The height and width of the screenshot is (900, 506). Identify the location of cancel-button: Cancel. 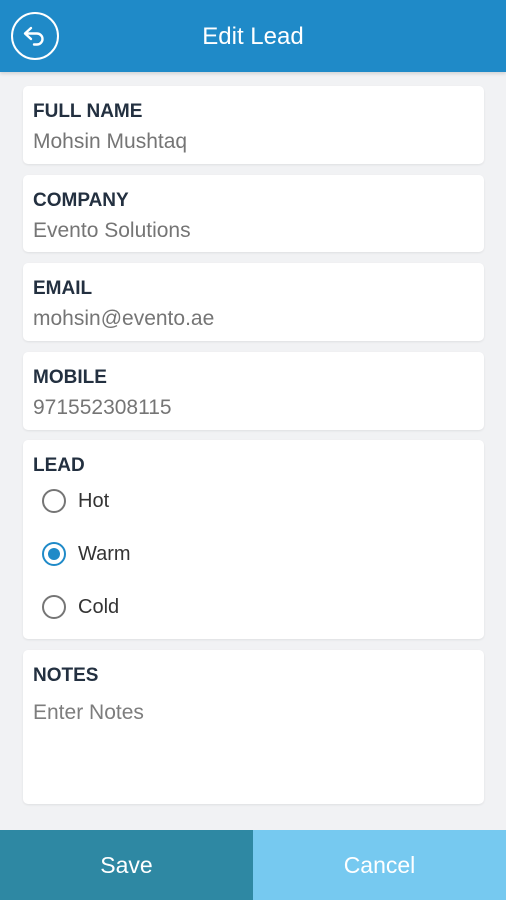
(379, 865).